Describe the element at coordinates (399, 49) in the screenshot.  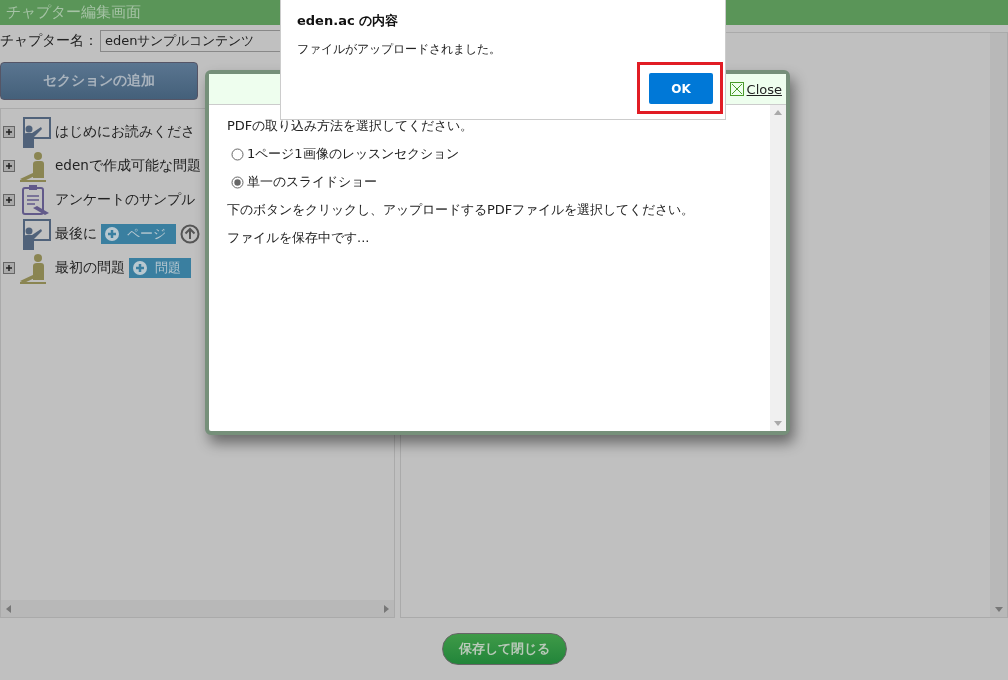
I see `alert-message: ファイルがアップロードされました。` at that location.